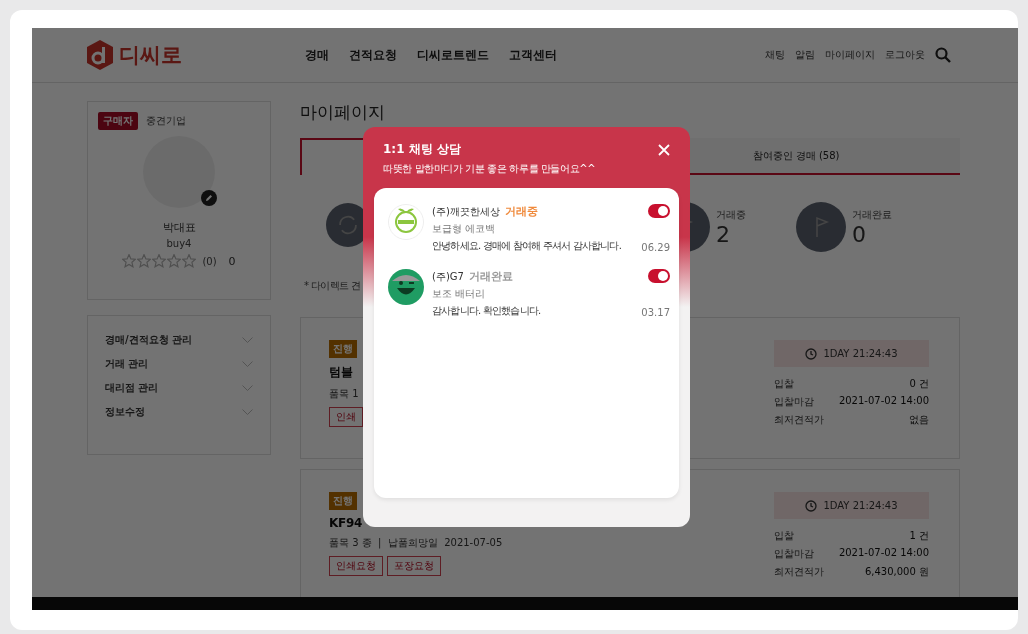  I want to click on logo-text: 디씨로, so click(150, 55).